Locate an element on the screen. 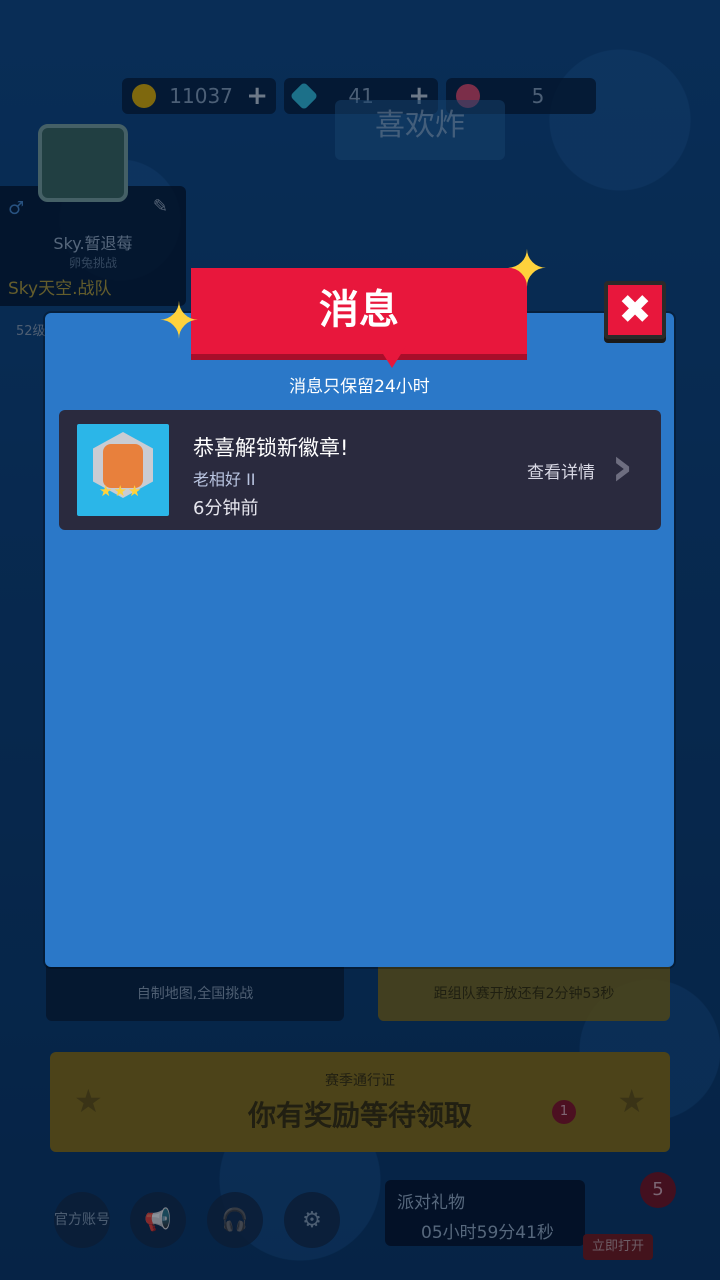 This screenshot has height=1280, width=720. dialog-subtitle: 消息只保留24小时 is located at coordinates (359, 387).